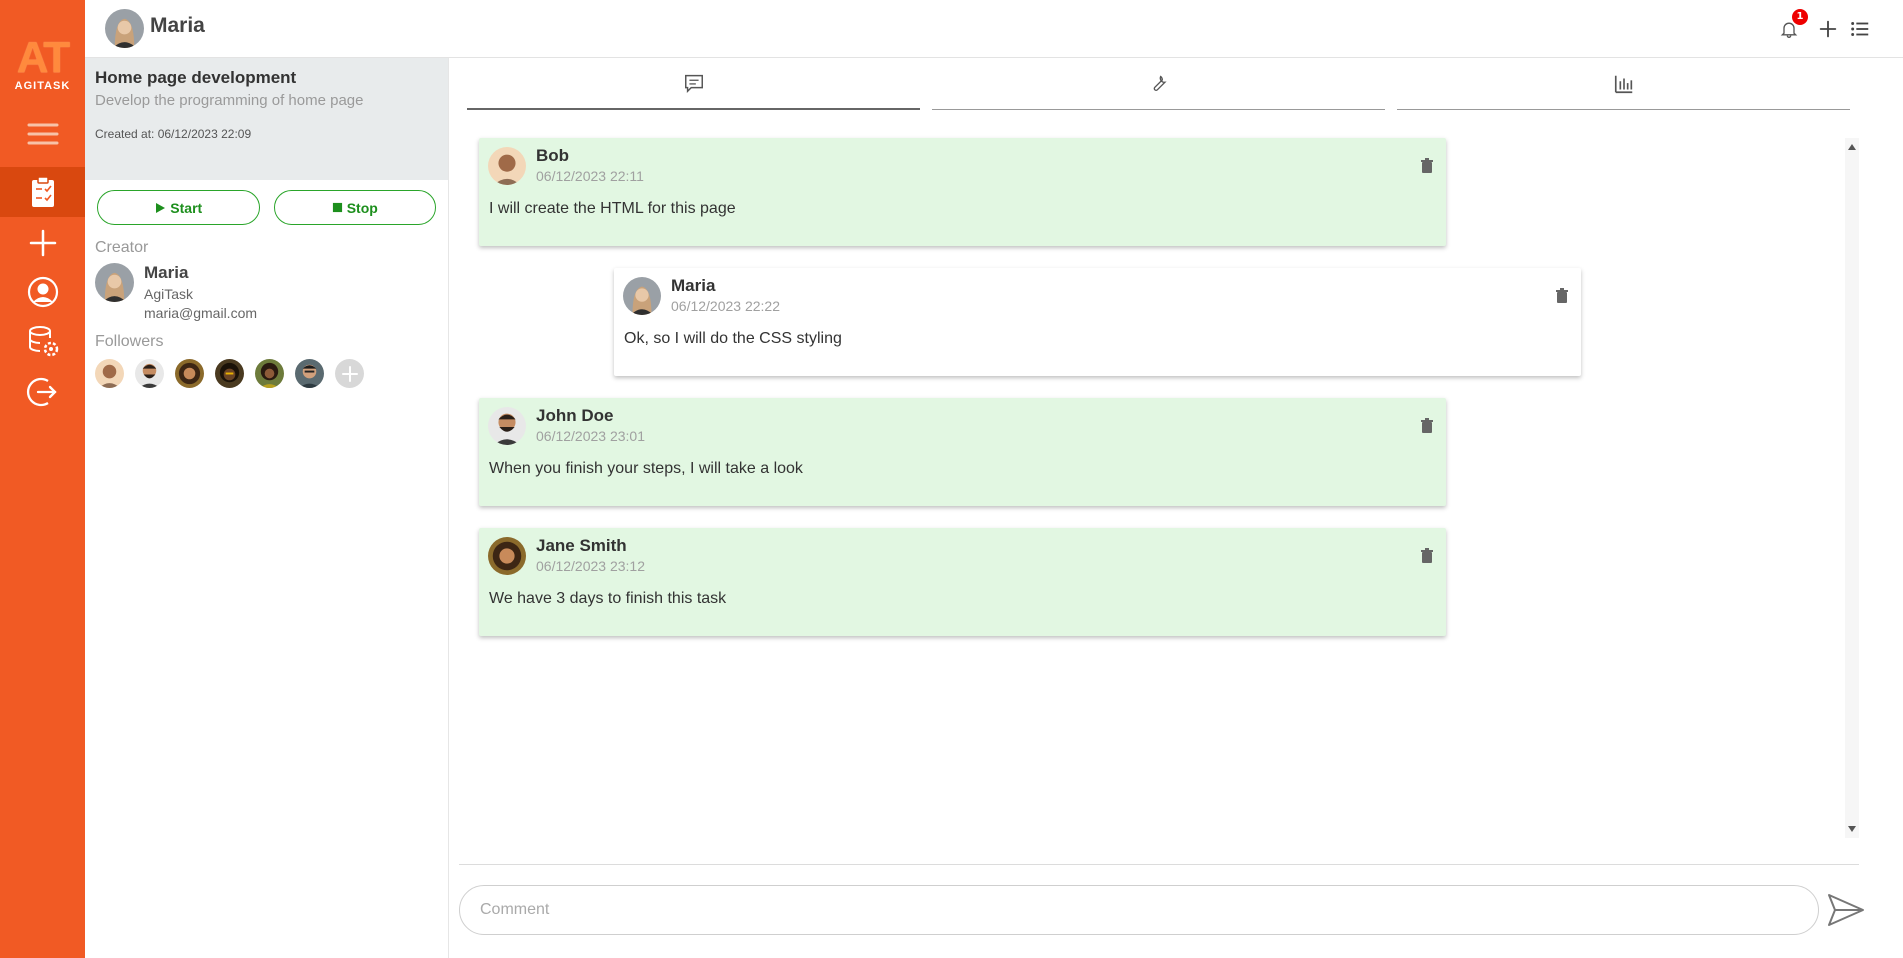 The height and width of the screenshot is (958, 1903). Describe the element at coordinates (129, 341) in the screenshot. I see `followers-heading: Followers` at that location.